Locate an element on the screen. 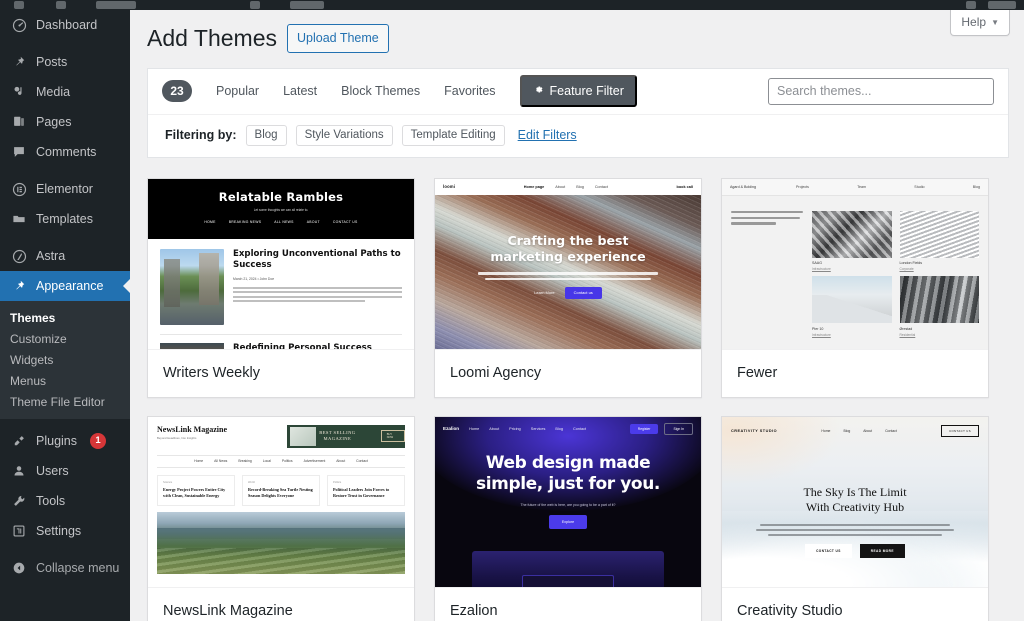 Image resolution: width=1024 pixels, height=621 pixels. ww-post-title: Redefining Personal Success is located at coordinates (302, 345).